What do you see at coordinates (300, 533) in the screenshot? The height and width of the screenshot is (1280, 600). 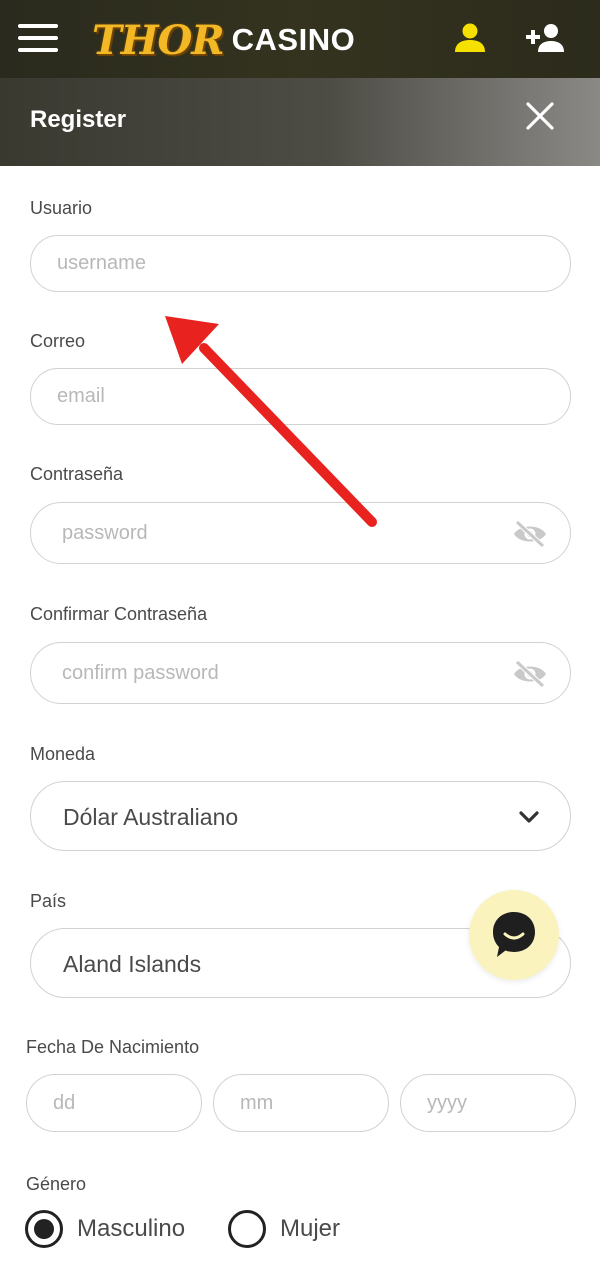 I see `password-input` at bounding box center [300, 533].